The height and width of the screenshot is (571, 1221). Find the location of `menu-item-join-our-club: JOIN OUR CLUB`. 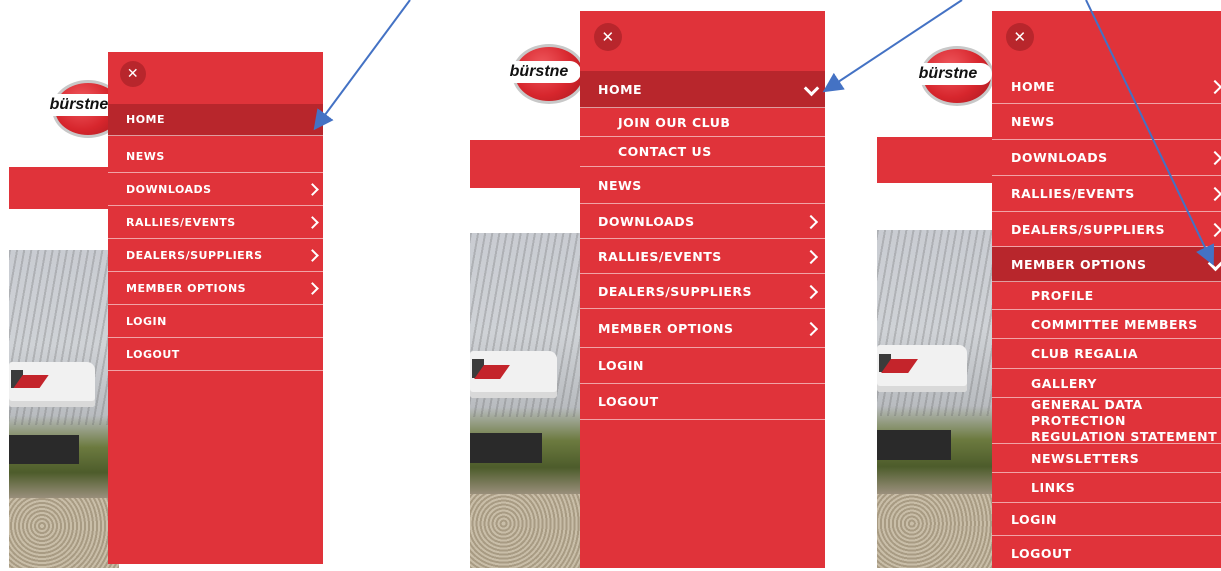

menu-item-join-our-club: JOIN OUR CLUB is located at coordinates (702, 122).